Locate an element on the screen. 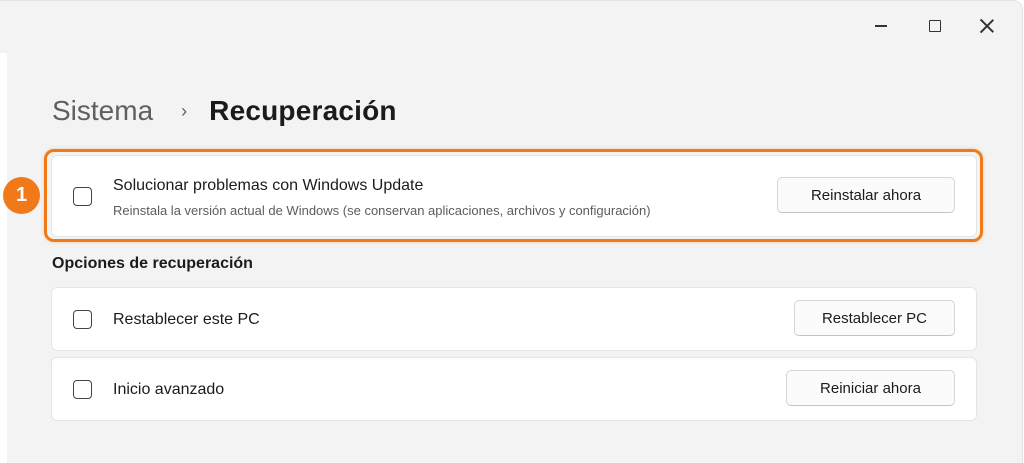  minimize-button is located at coordinates (881, 26).